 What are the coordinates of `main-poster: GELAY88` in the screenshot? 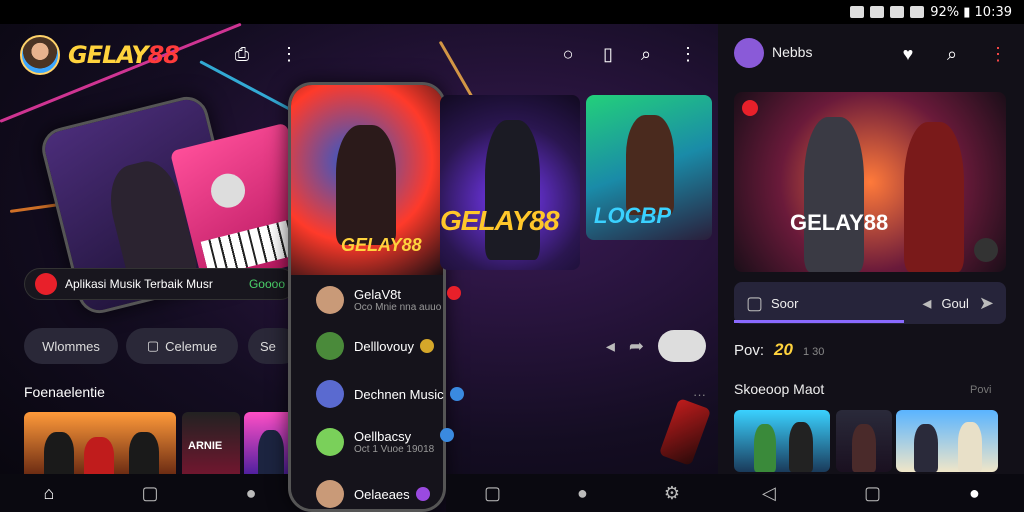 It's located at (510, 182).